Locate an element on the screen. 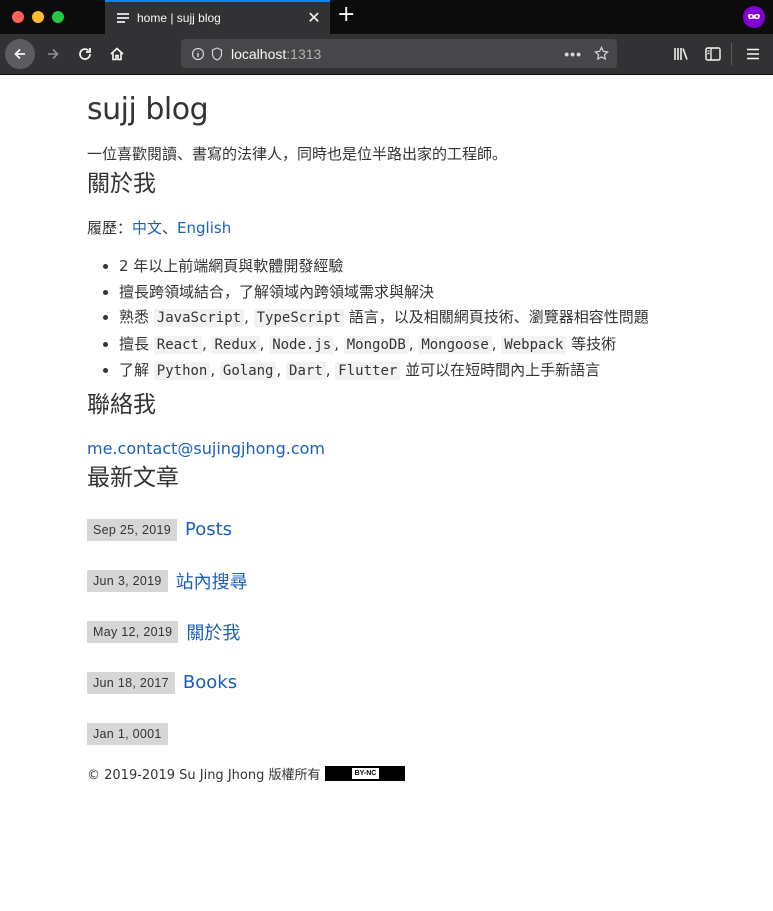  browser-tab-bar: home | sujj blog ✕ + is located at coordinates (386, 17).